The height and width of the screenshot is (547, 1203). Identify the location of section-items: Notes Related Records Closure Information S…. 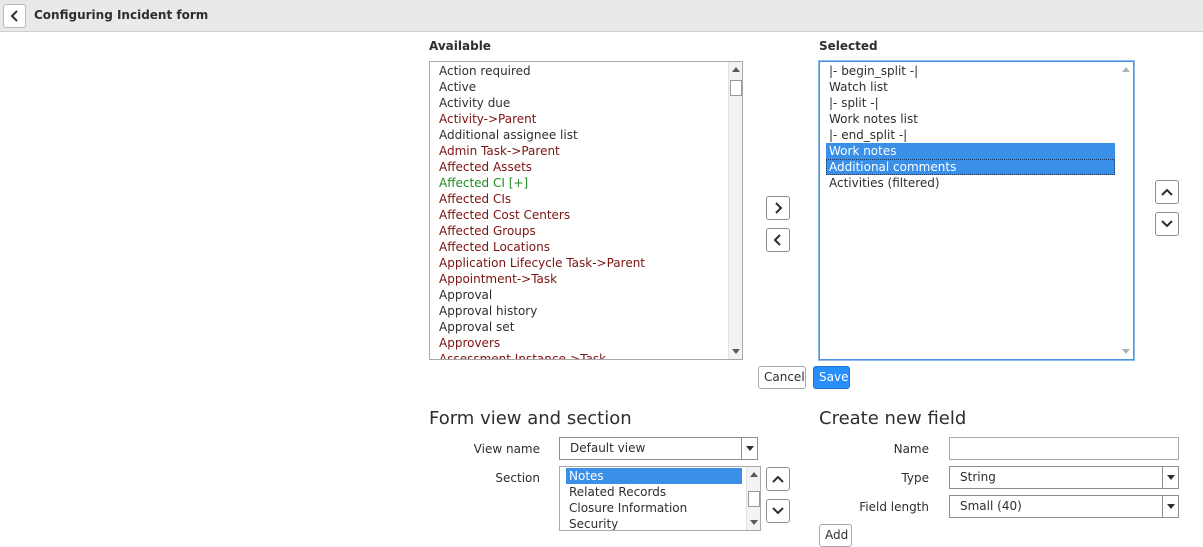
(653, 498).